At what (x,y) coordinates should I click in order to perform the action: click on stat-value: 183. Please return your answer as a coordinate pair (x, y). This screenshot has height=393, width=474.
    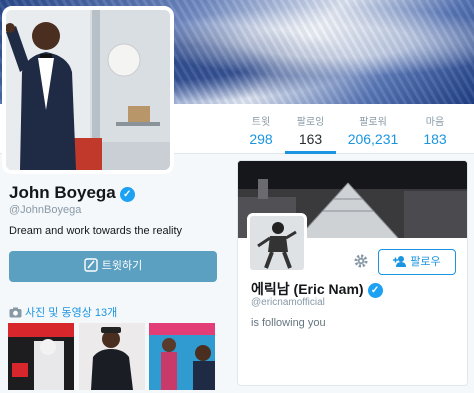
    Looking at the image, I should click on (435, 139).